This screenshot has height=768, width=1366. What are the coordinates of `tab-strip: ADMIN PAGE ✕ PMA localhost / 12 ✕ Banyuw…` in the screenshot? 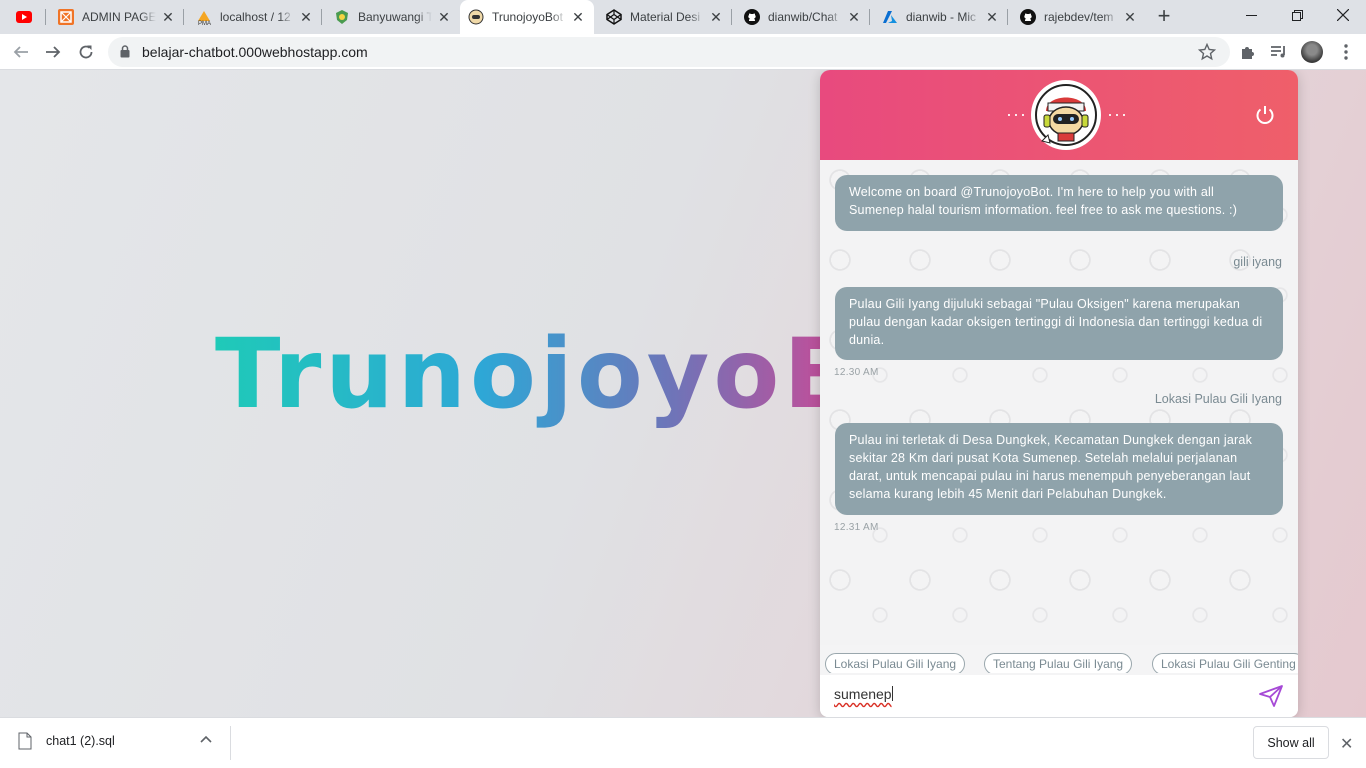 It's located at (683, 17).